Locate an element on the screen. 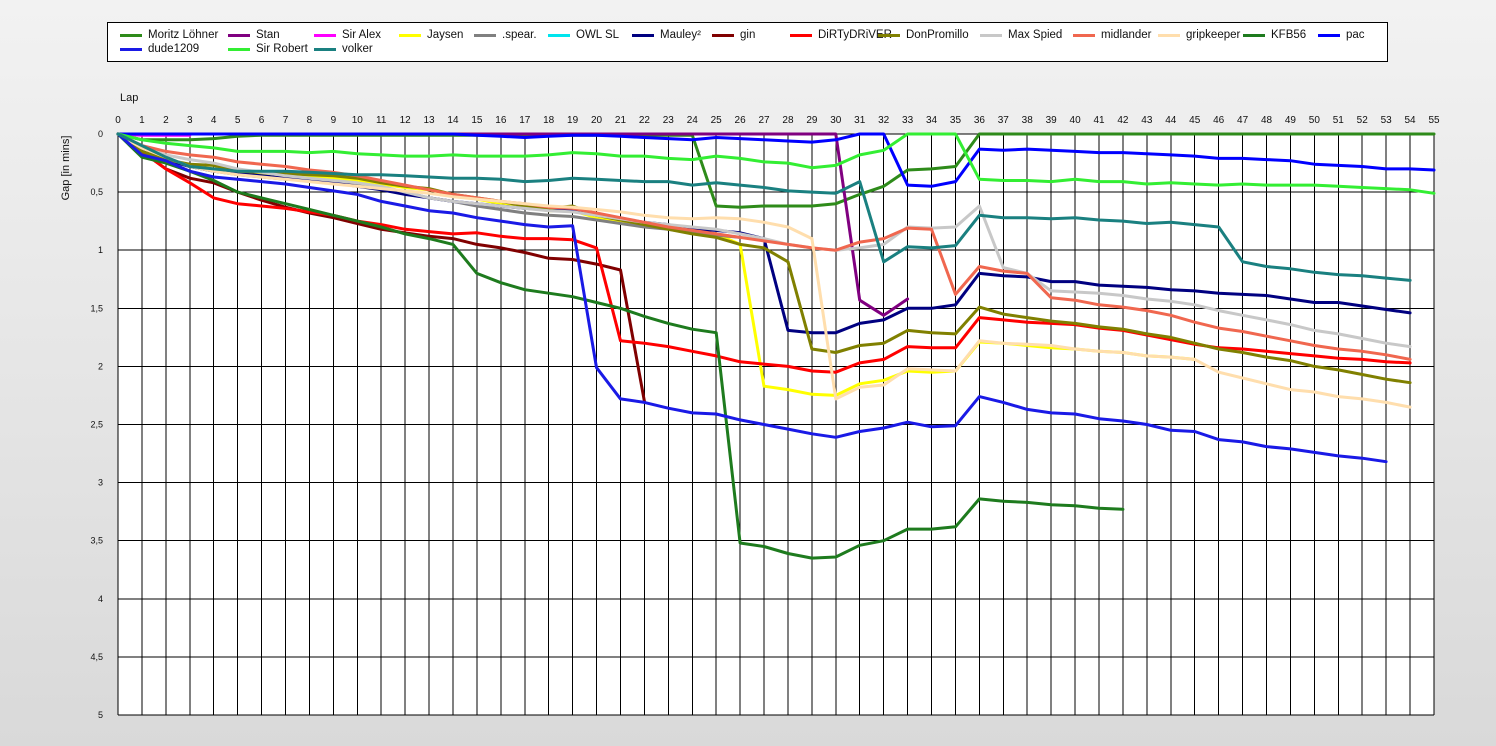 The image size is (1496, 746). x-tick-label: 14 is located at coordinates (453, 120).